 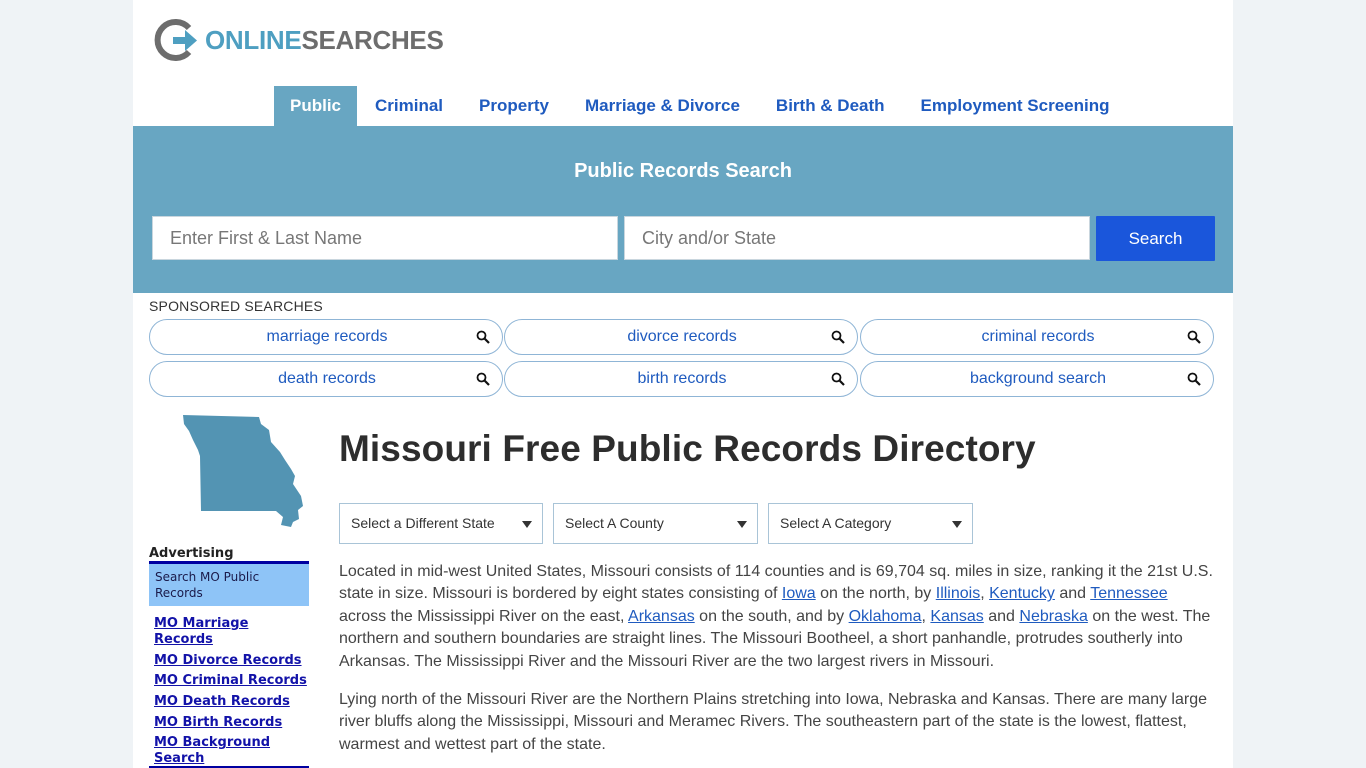 I want to click on site-logo: ONLINESEARCHES, so click(x=298, y=40).